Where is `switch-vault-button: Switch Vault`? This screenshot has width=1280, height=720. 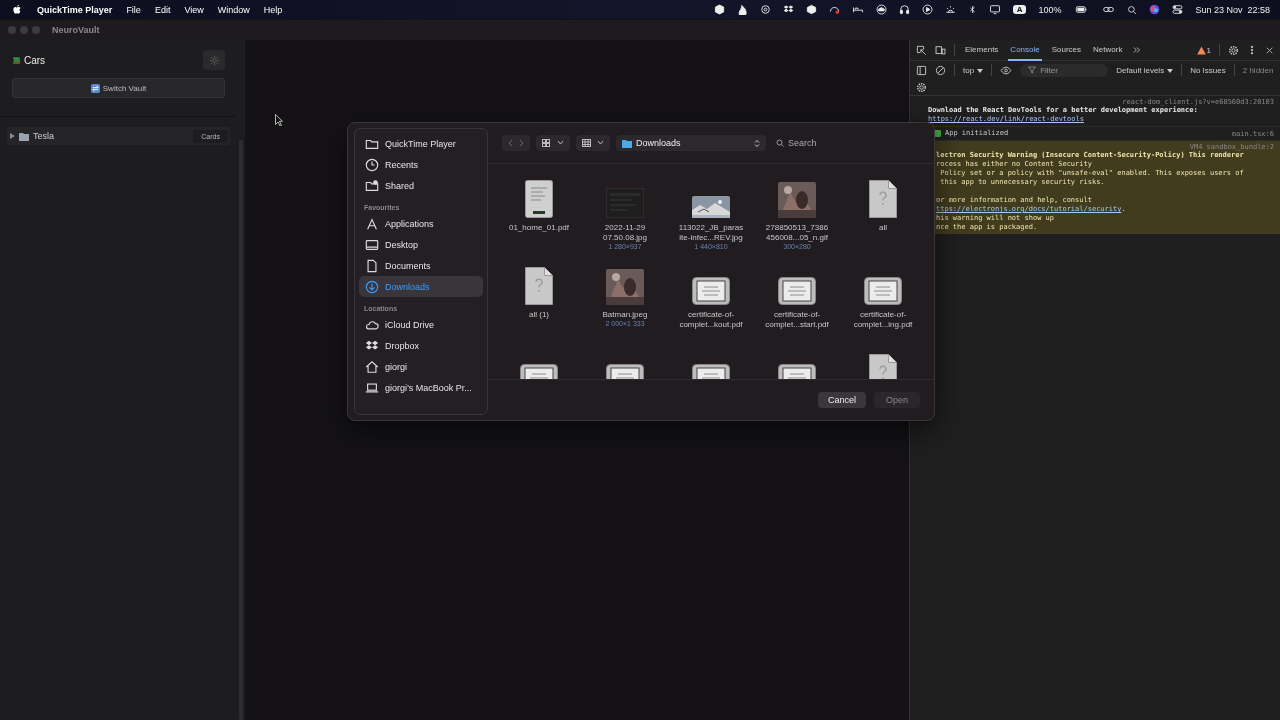
switch-vault-button: Switch Vault is located at coordinates (118, 88).